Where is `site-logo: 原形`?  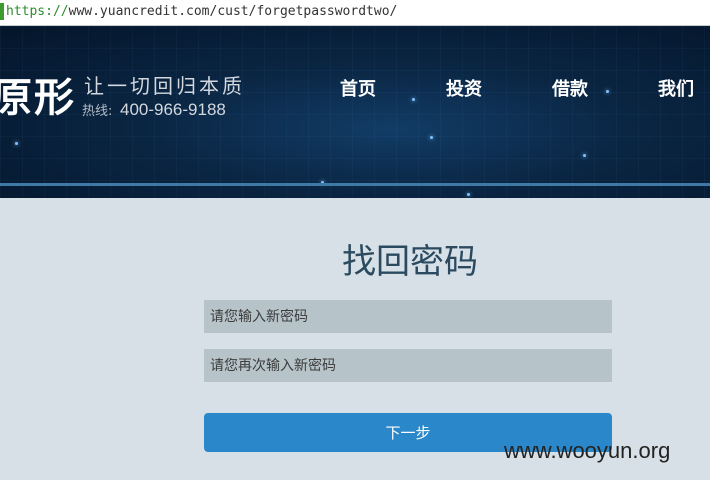 site-logo: 原形 is located at coordinates (38, 98).